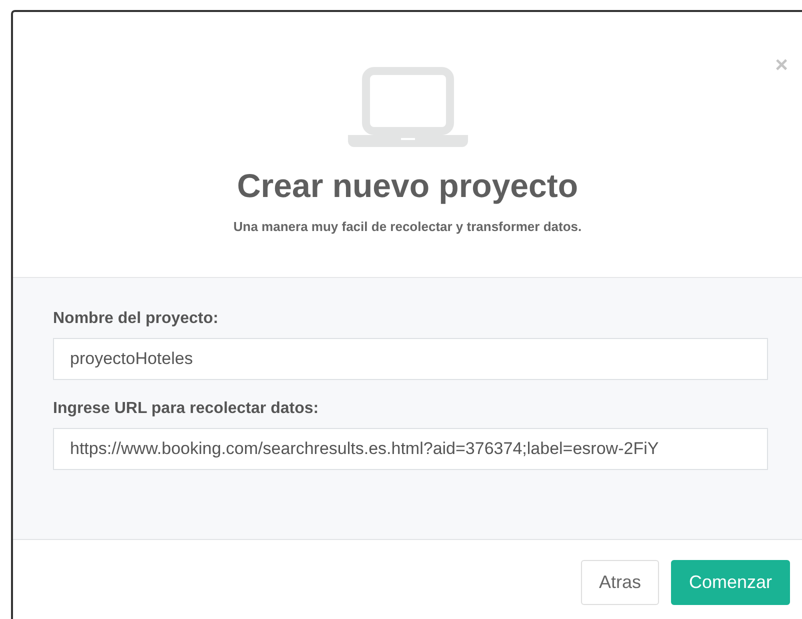  What do you see at coordinates (136, 319) in the screenshot?
I see `field-label: Nombre del proyecto:` at bounding box center [136, 319].